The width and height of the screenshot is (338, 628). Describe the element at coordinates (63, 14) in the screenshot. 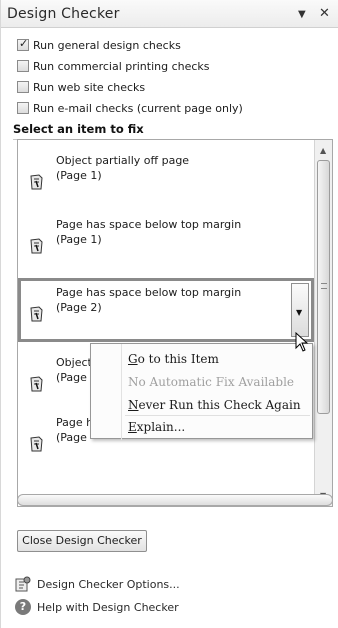

I see `pane-title: Design Checker` at that location.